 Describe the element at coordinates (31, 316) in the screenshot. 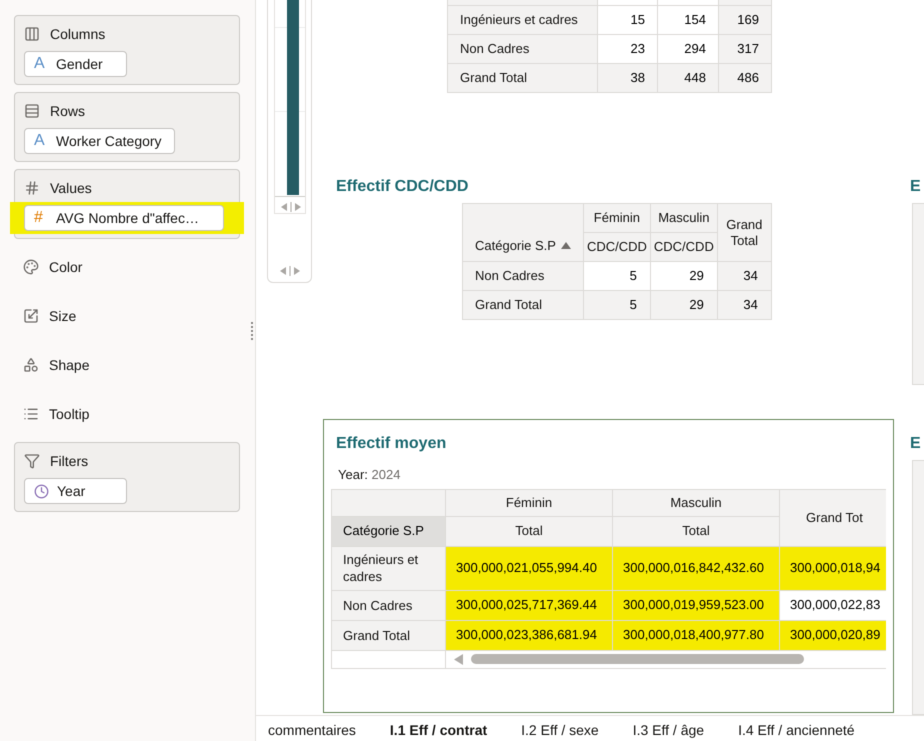

I see `size-icon` at that location.